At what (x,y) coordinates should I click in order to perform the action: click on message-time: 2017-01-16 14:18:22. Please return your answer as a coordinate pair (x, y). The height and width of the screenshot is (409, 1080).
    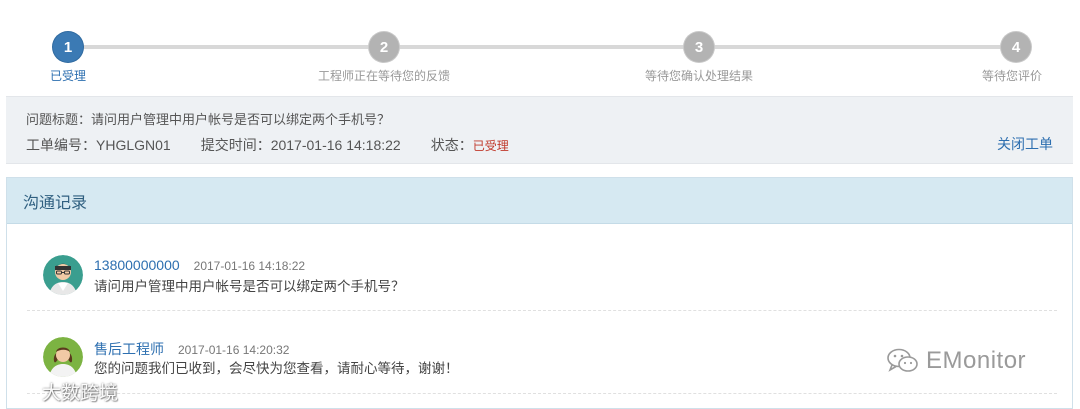
    Looking at the image, I should click on (249, 266).